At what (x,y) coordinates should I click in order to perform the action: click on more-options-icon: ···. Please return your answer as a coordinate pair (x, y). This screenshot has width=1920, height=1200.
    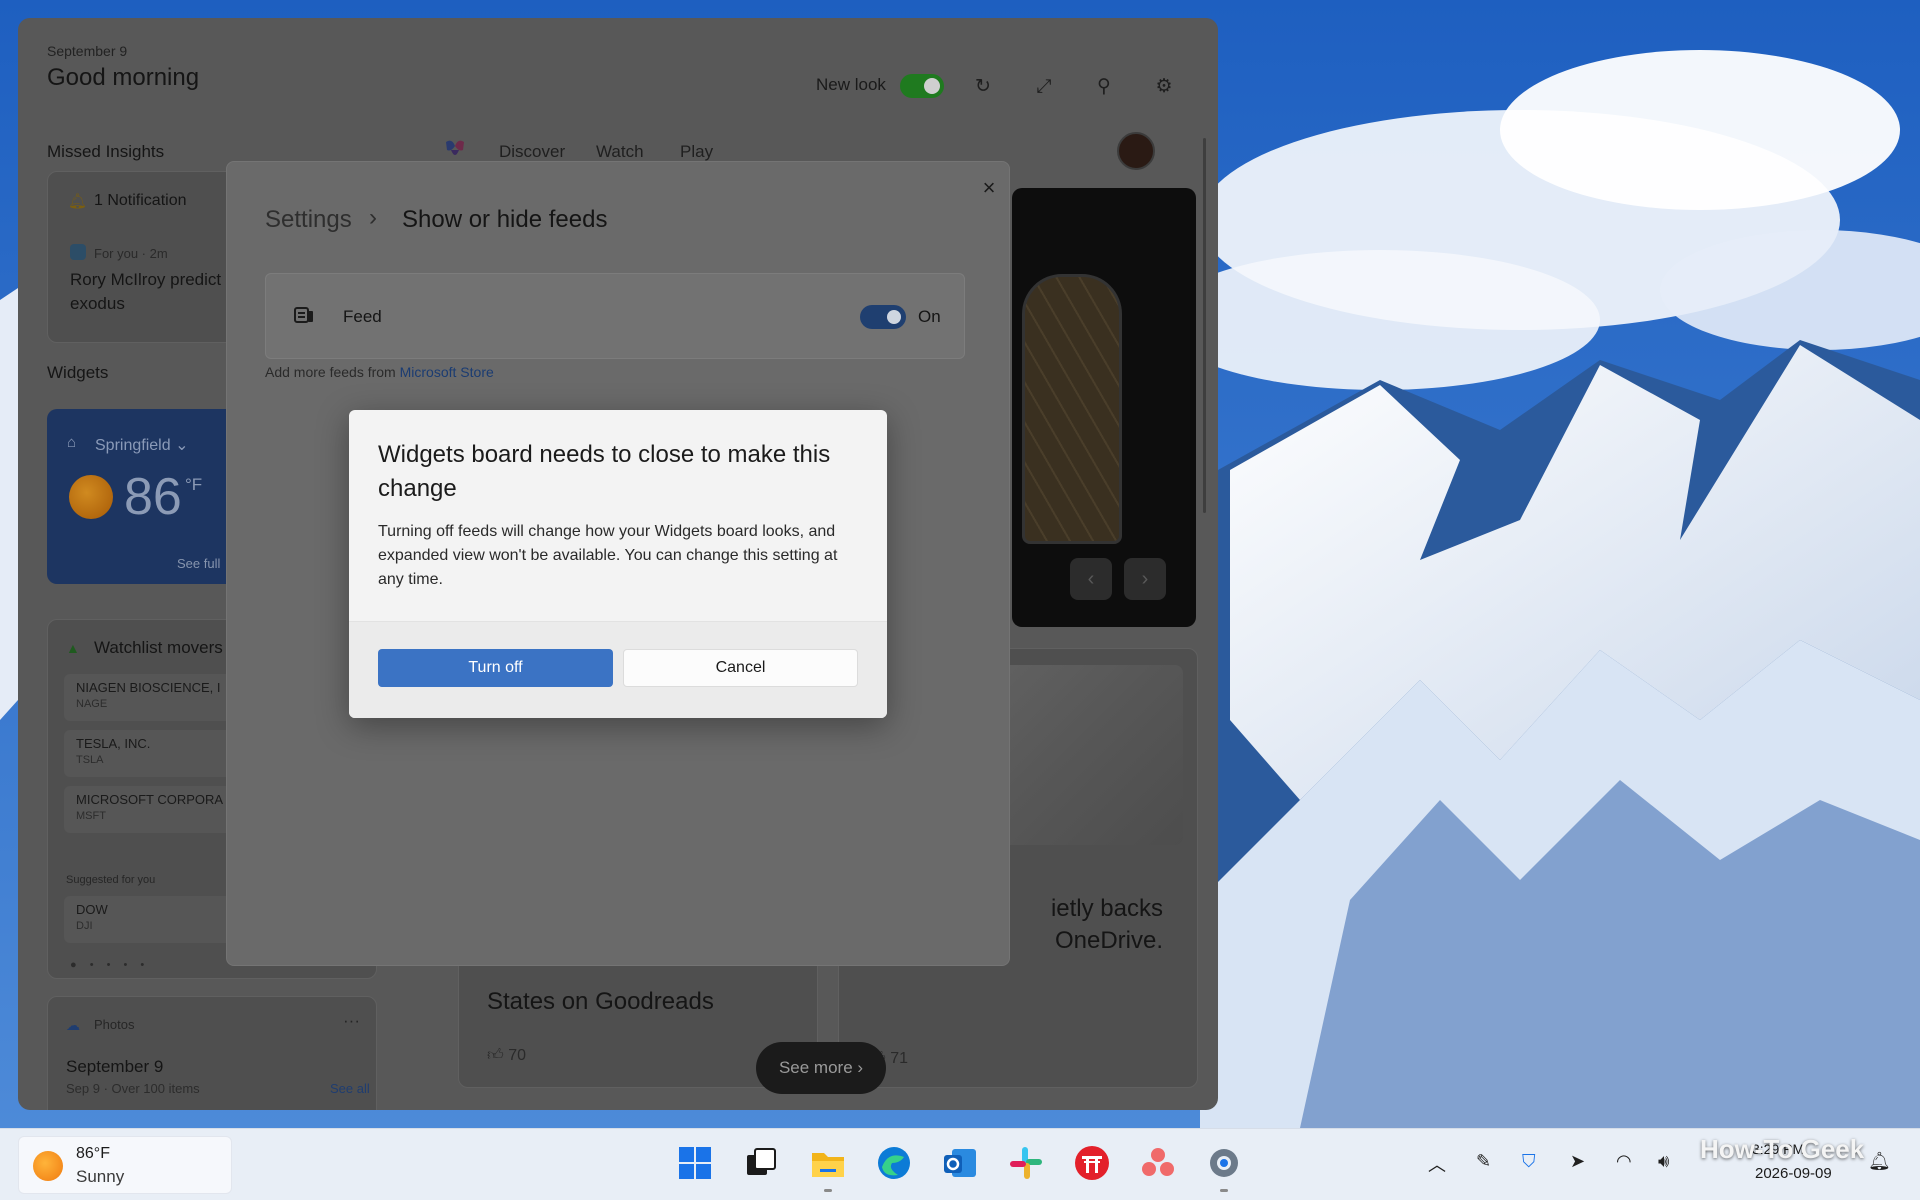
    Looking at the image, I should click on (351, 1021).